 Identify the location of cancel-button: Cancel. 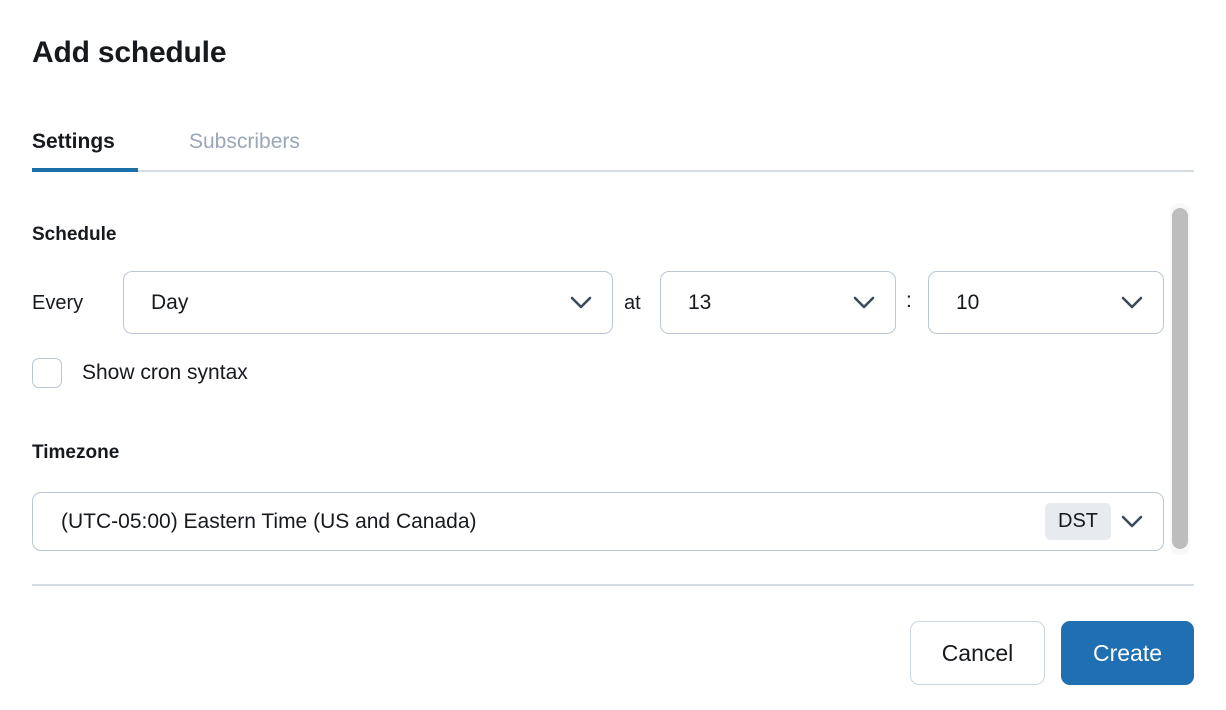
(977, 653).